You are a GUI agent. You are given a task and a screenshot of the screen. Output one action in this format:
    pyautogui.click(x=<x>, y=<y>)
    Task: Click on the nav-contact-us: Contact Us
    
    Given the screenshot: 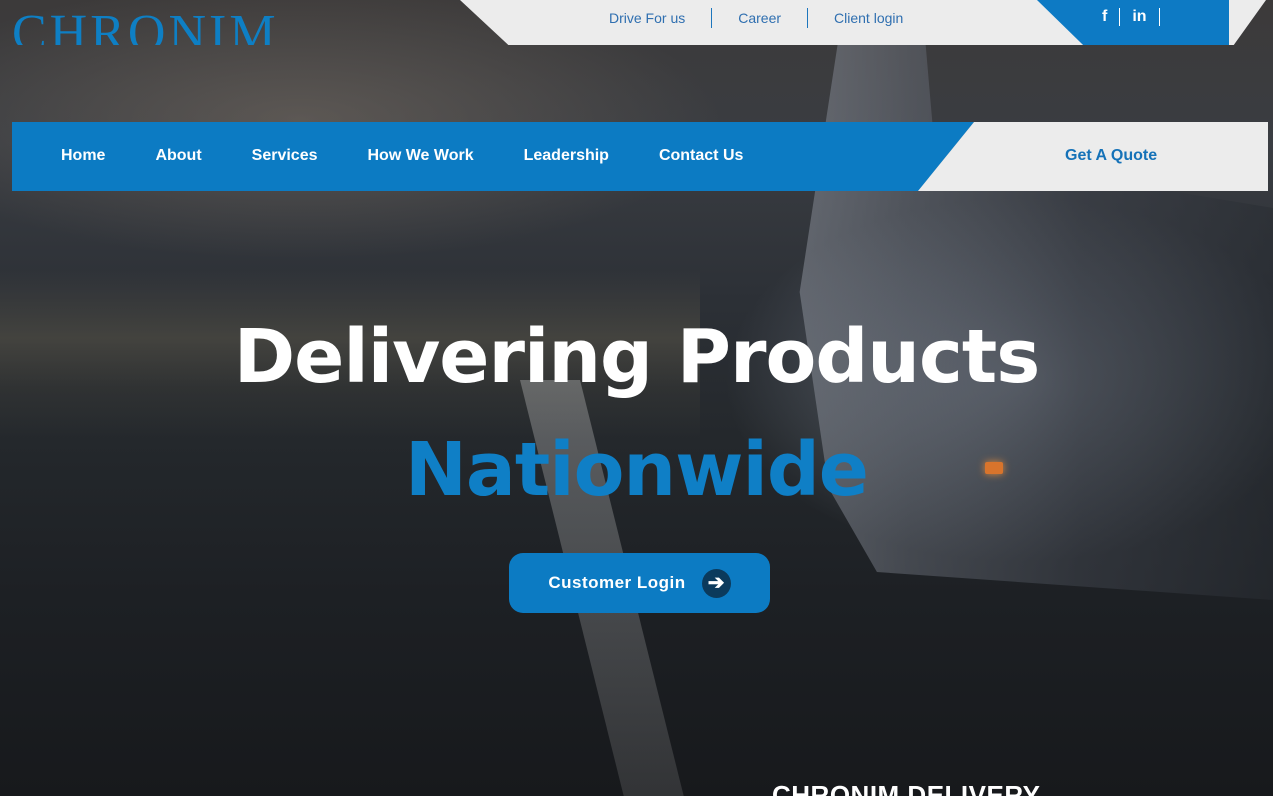 What is the action you would take?
    pyautogui.click(x=701, y=156)
    